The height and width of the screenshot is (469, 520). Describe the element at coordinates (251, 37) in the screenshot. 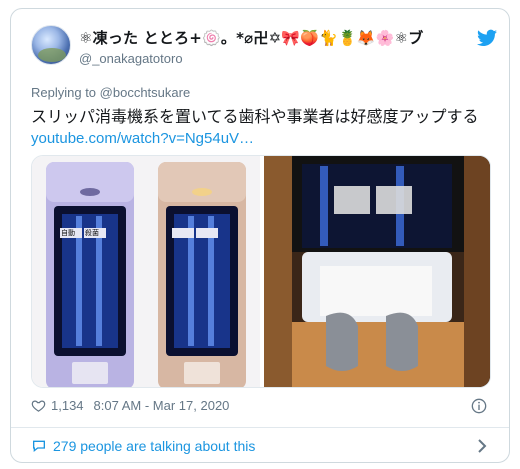

I see `display-name: ⚛凍った ととろ+🍥。*⌀卍✡🎀🍑🐈🍍🦊🌸⚛ブ` at that location.